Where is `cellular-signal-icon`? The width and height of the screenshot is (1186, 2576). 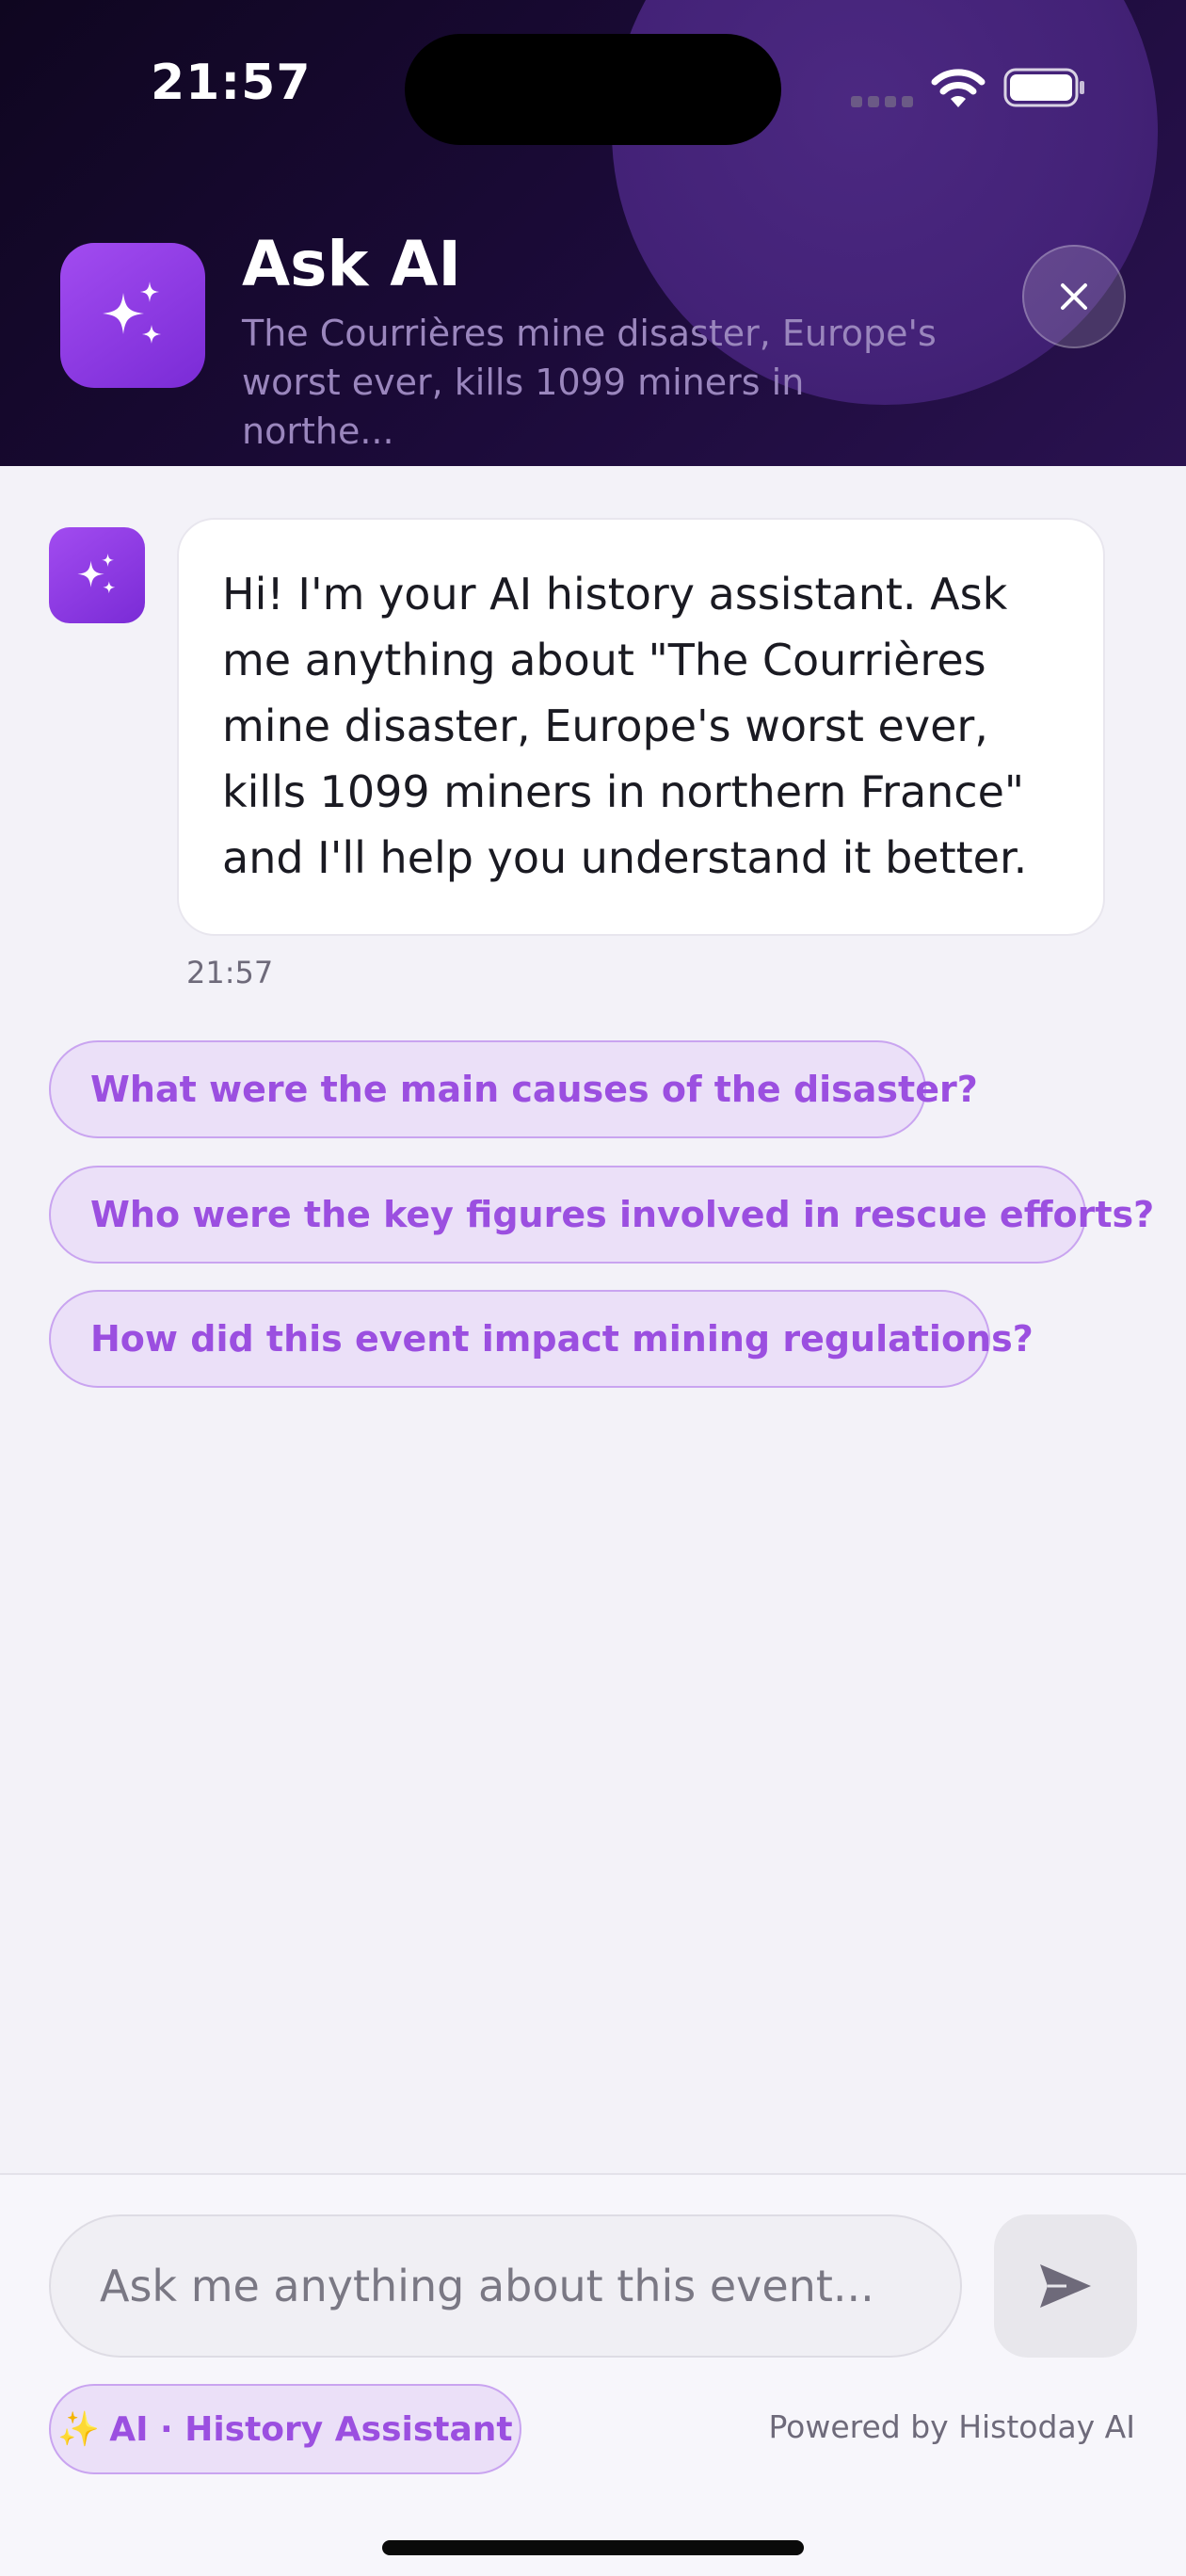 cellular-signal-icon is located at coordinates (882, 101).